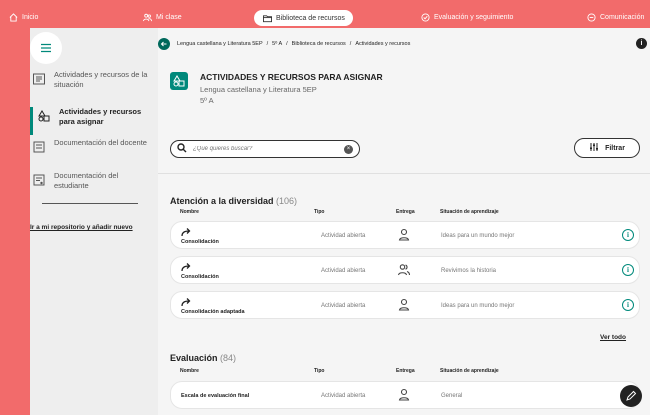  Describe the element at coordinates (268, 149) in the screenshot. I see `search-input` at that location.